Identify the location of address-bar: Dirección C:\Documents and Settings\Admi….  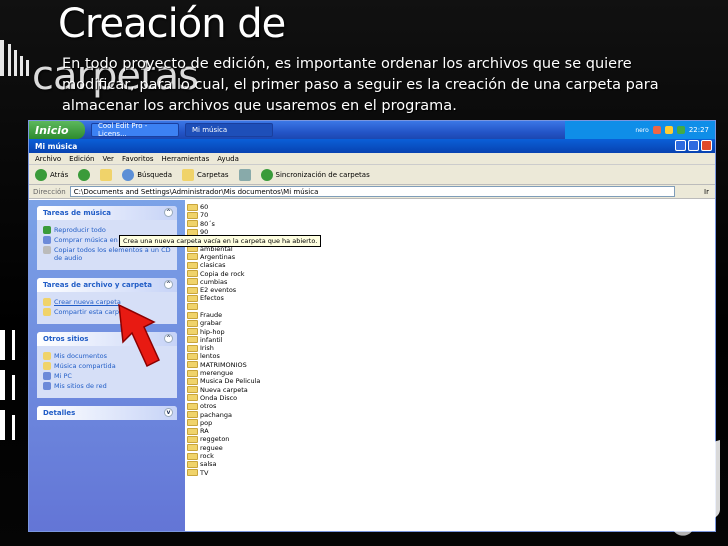
(372, 192).